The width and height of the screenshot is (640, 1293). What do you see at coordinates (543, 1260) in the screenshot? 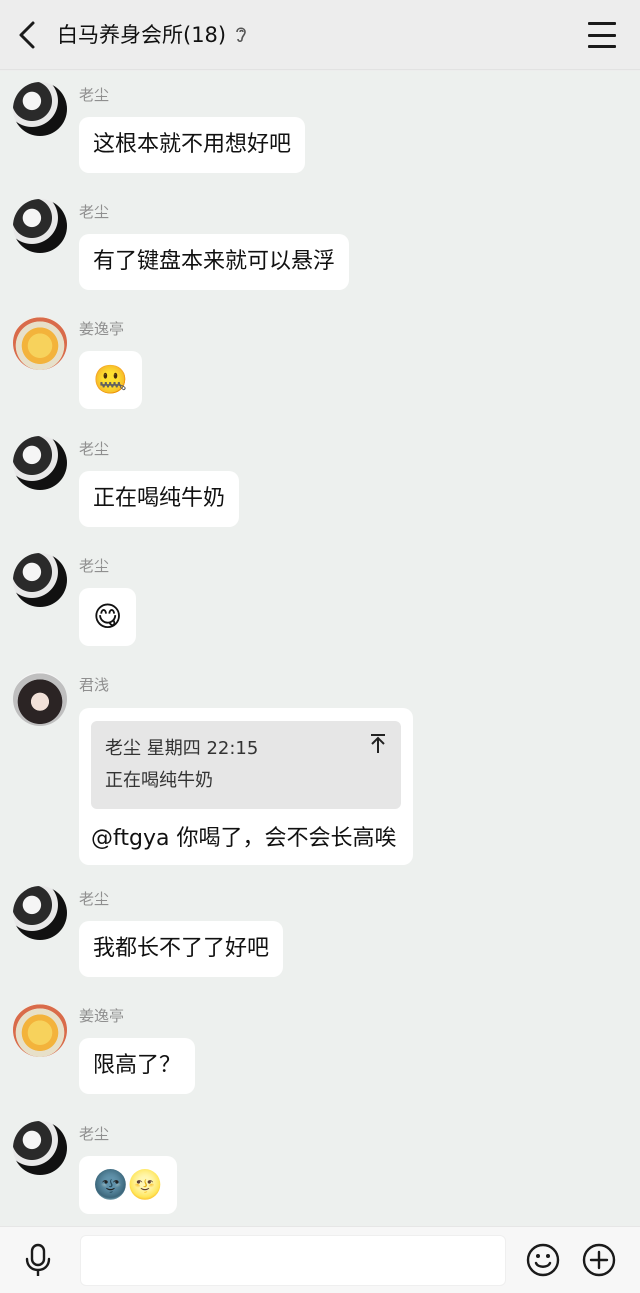
I see `smiley-icon` at bounding box center [543, 1260].